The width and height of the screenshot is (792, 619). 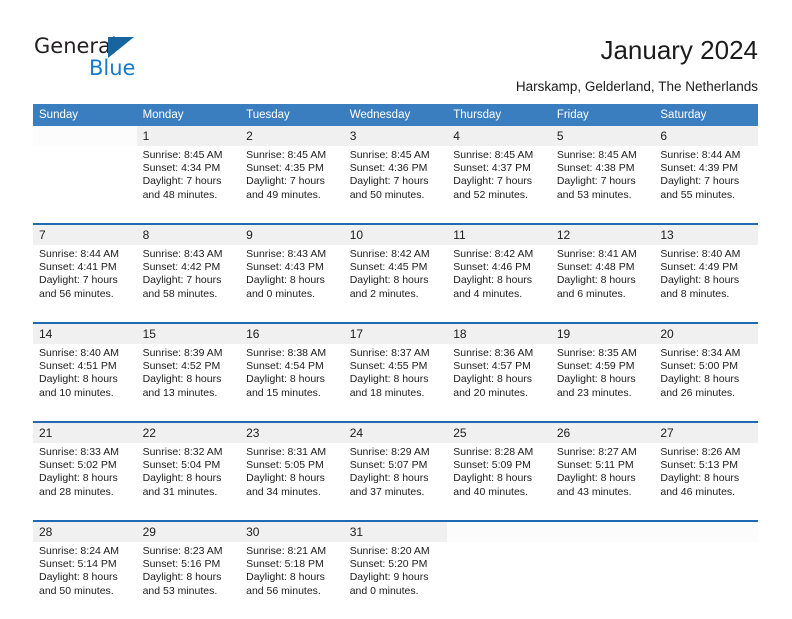 I want to click on day-number: 9, so click(x=292, y=235).